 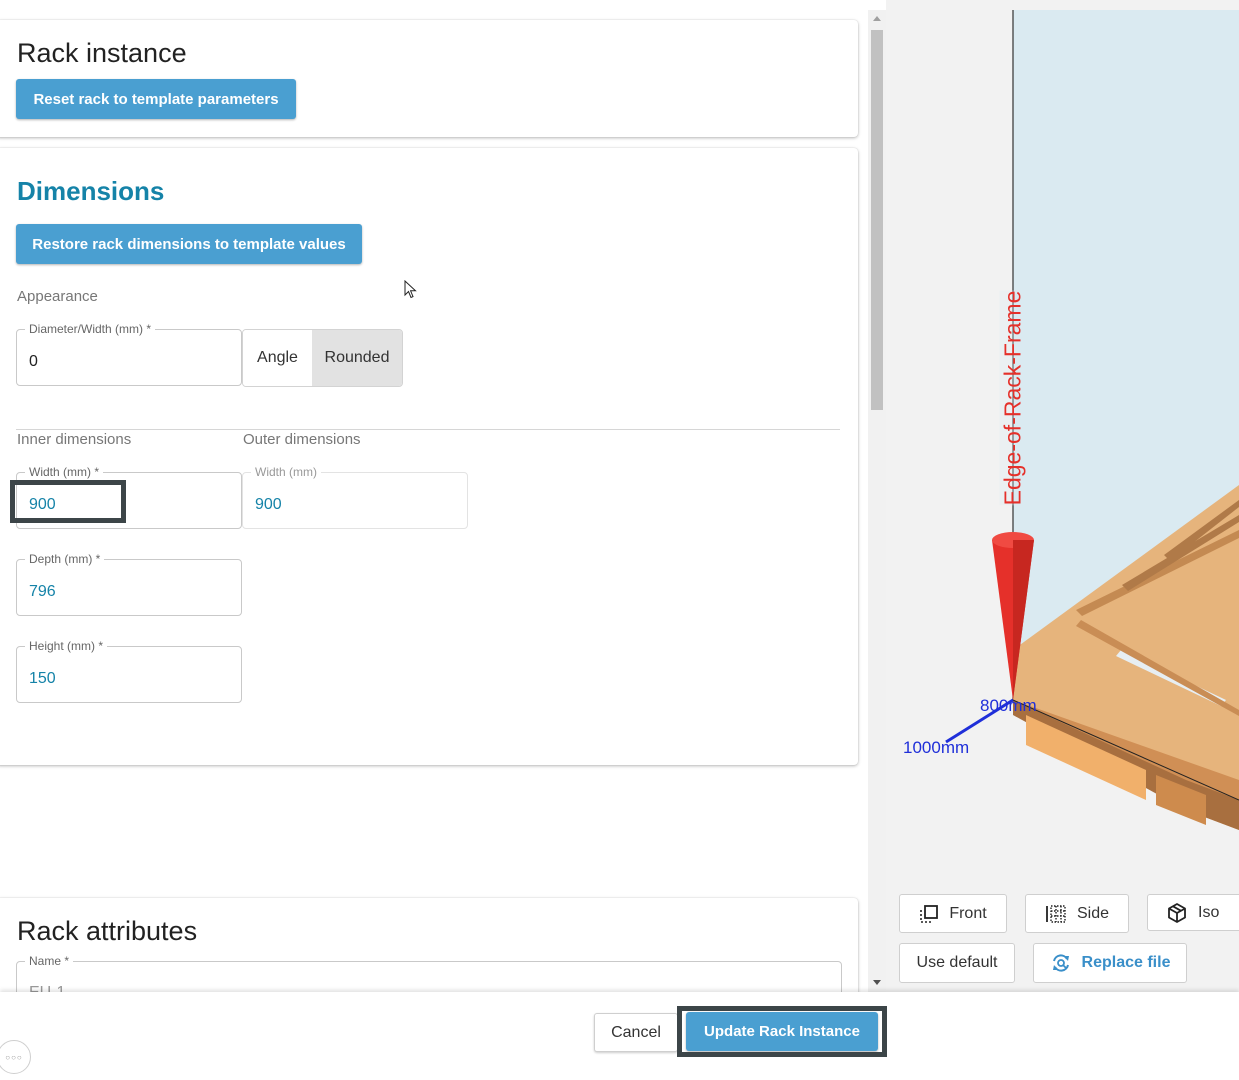 I want to click on outer-width-value: 900, so click(x=268, y=504).